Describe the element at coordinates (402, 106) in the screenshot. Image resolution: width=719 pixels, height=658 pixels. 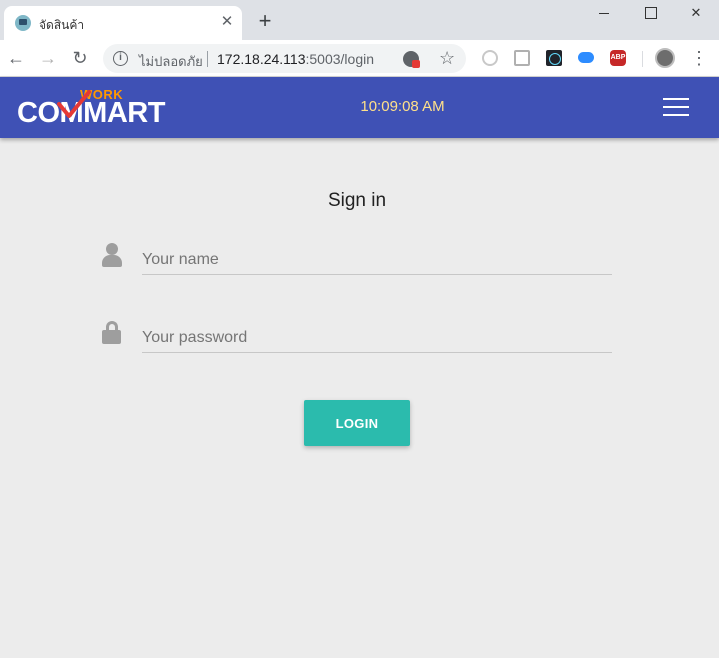
I see `clock-display: 10:09:08 AM` at that location.